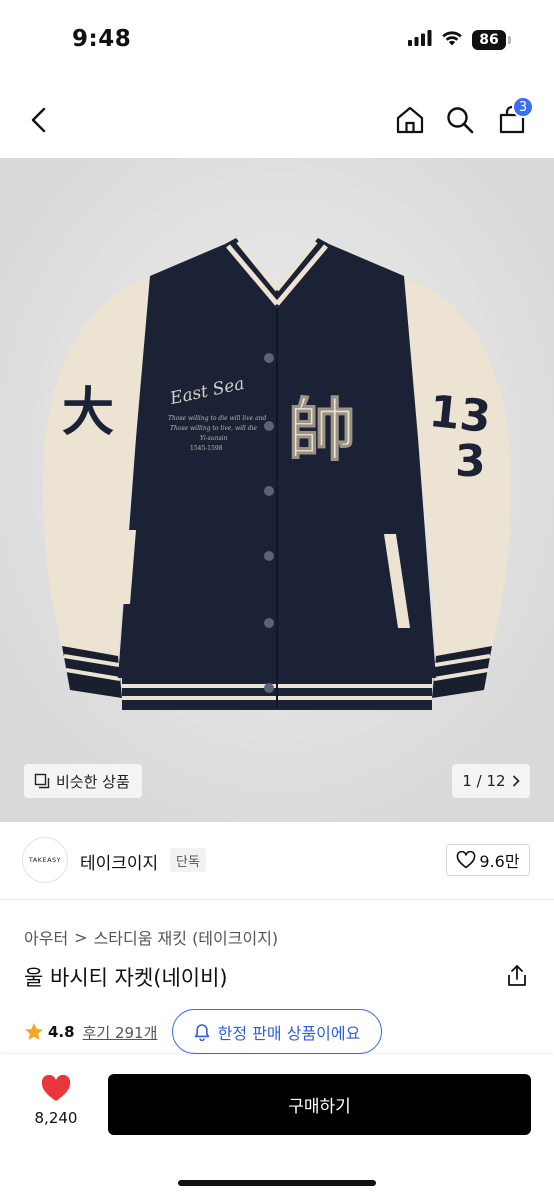 This screenshot has width=554, height=1200. Describe the element at coordinates (42, 781) in the screenshot. I see `similar-icon` at that location.